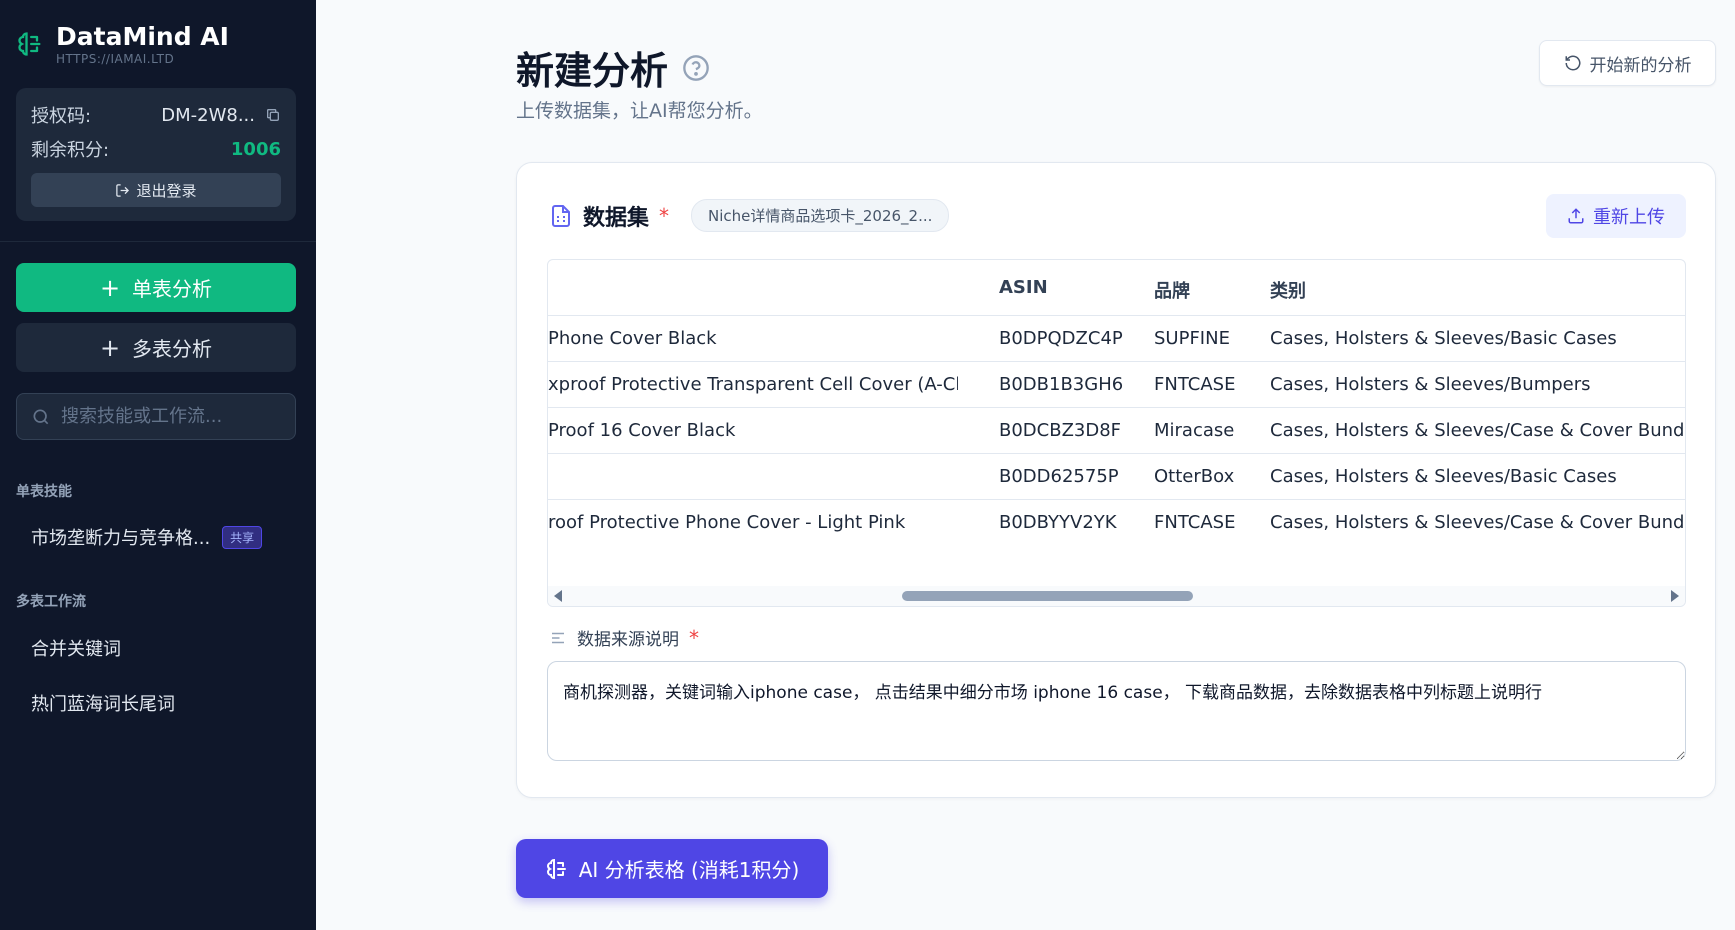 This screenshot has width=1735, height=930. What do you see at coordinates (592, 71) in the screenshot?
I see `page-title-text: 新建分析` at bounding box center [592, 71].